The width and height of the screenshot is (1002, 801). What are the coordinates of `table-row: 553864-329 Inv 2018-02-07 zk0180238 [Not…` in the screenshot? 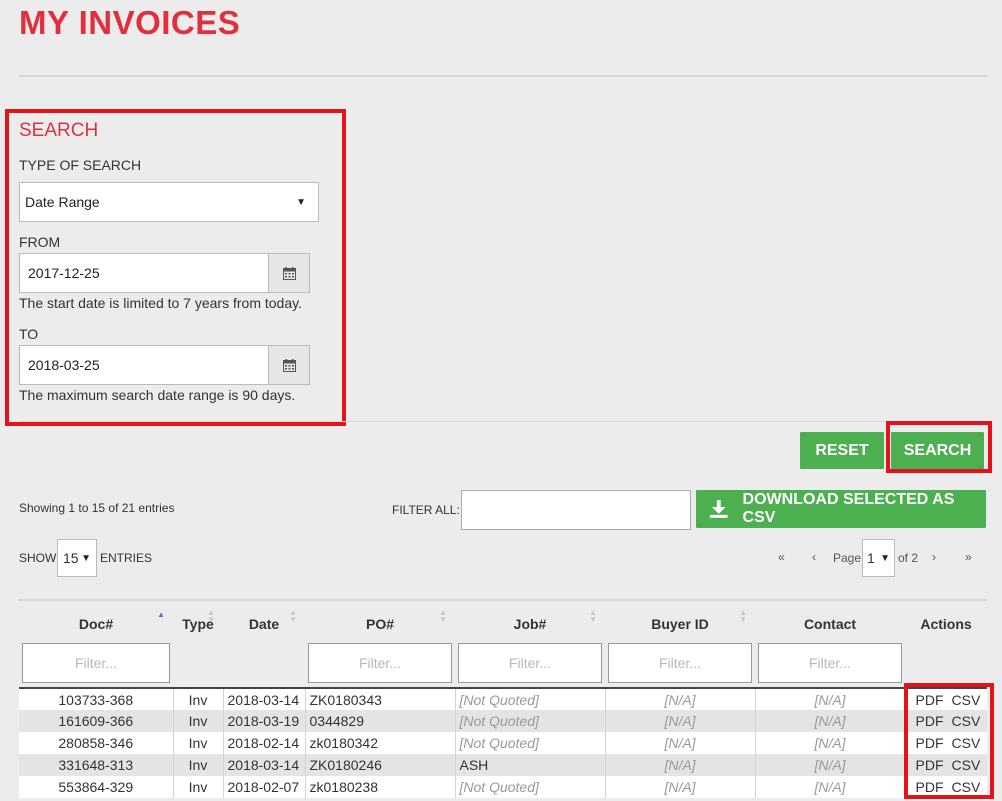 It's located at (503, 787).